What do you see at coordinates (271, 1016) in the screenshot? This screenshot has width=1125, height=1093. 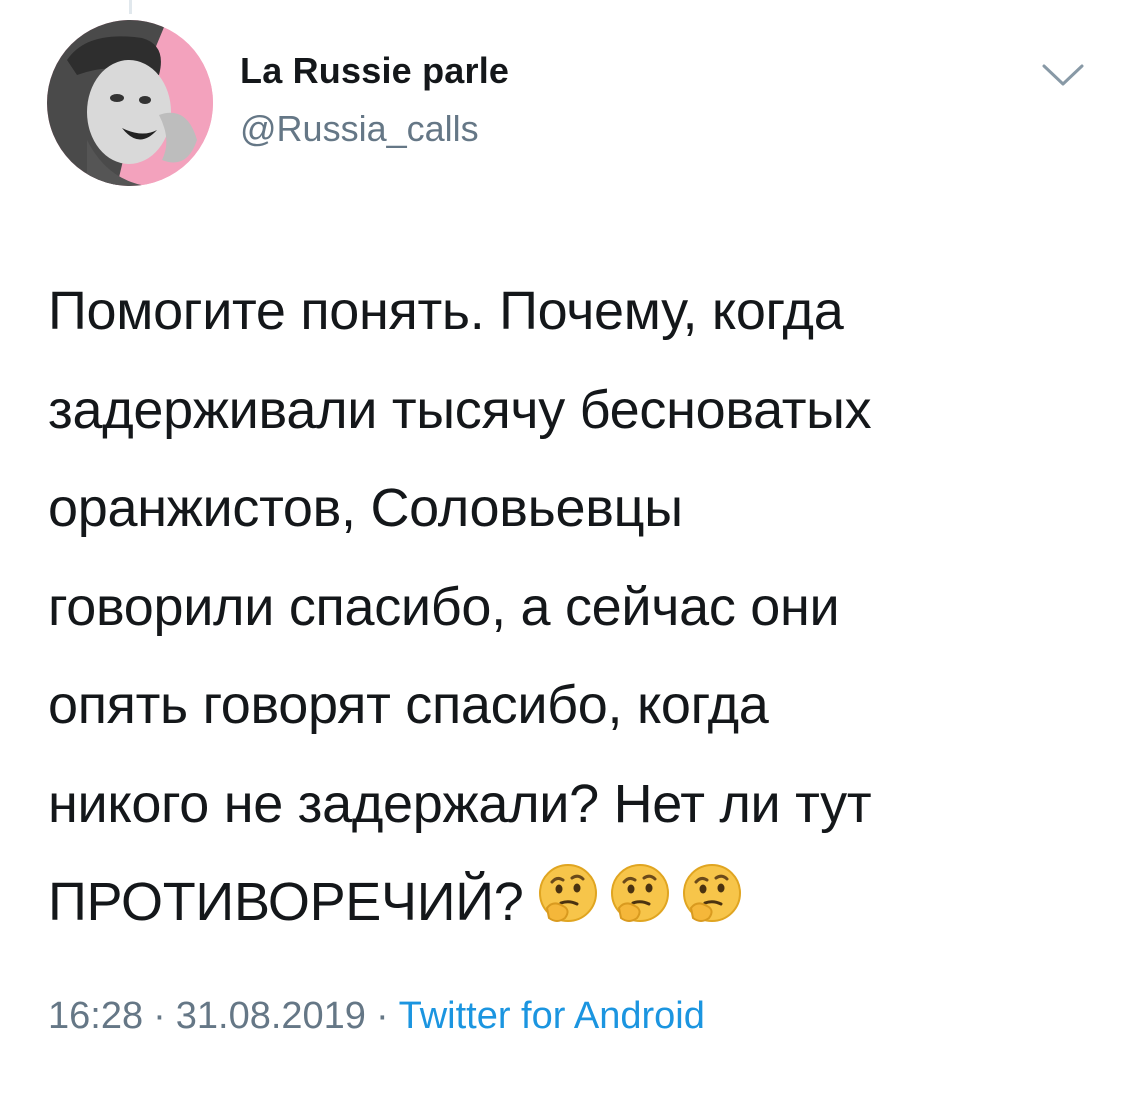 I see `tweet-date: 31.08.2019` at bounding box center [271, 1016].